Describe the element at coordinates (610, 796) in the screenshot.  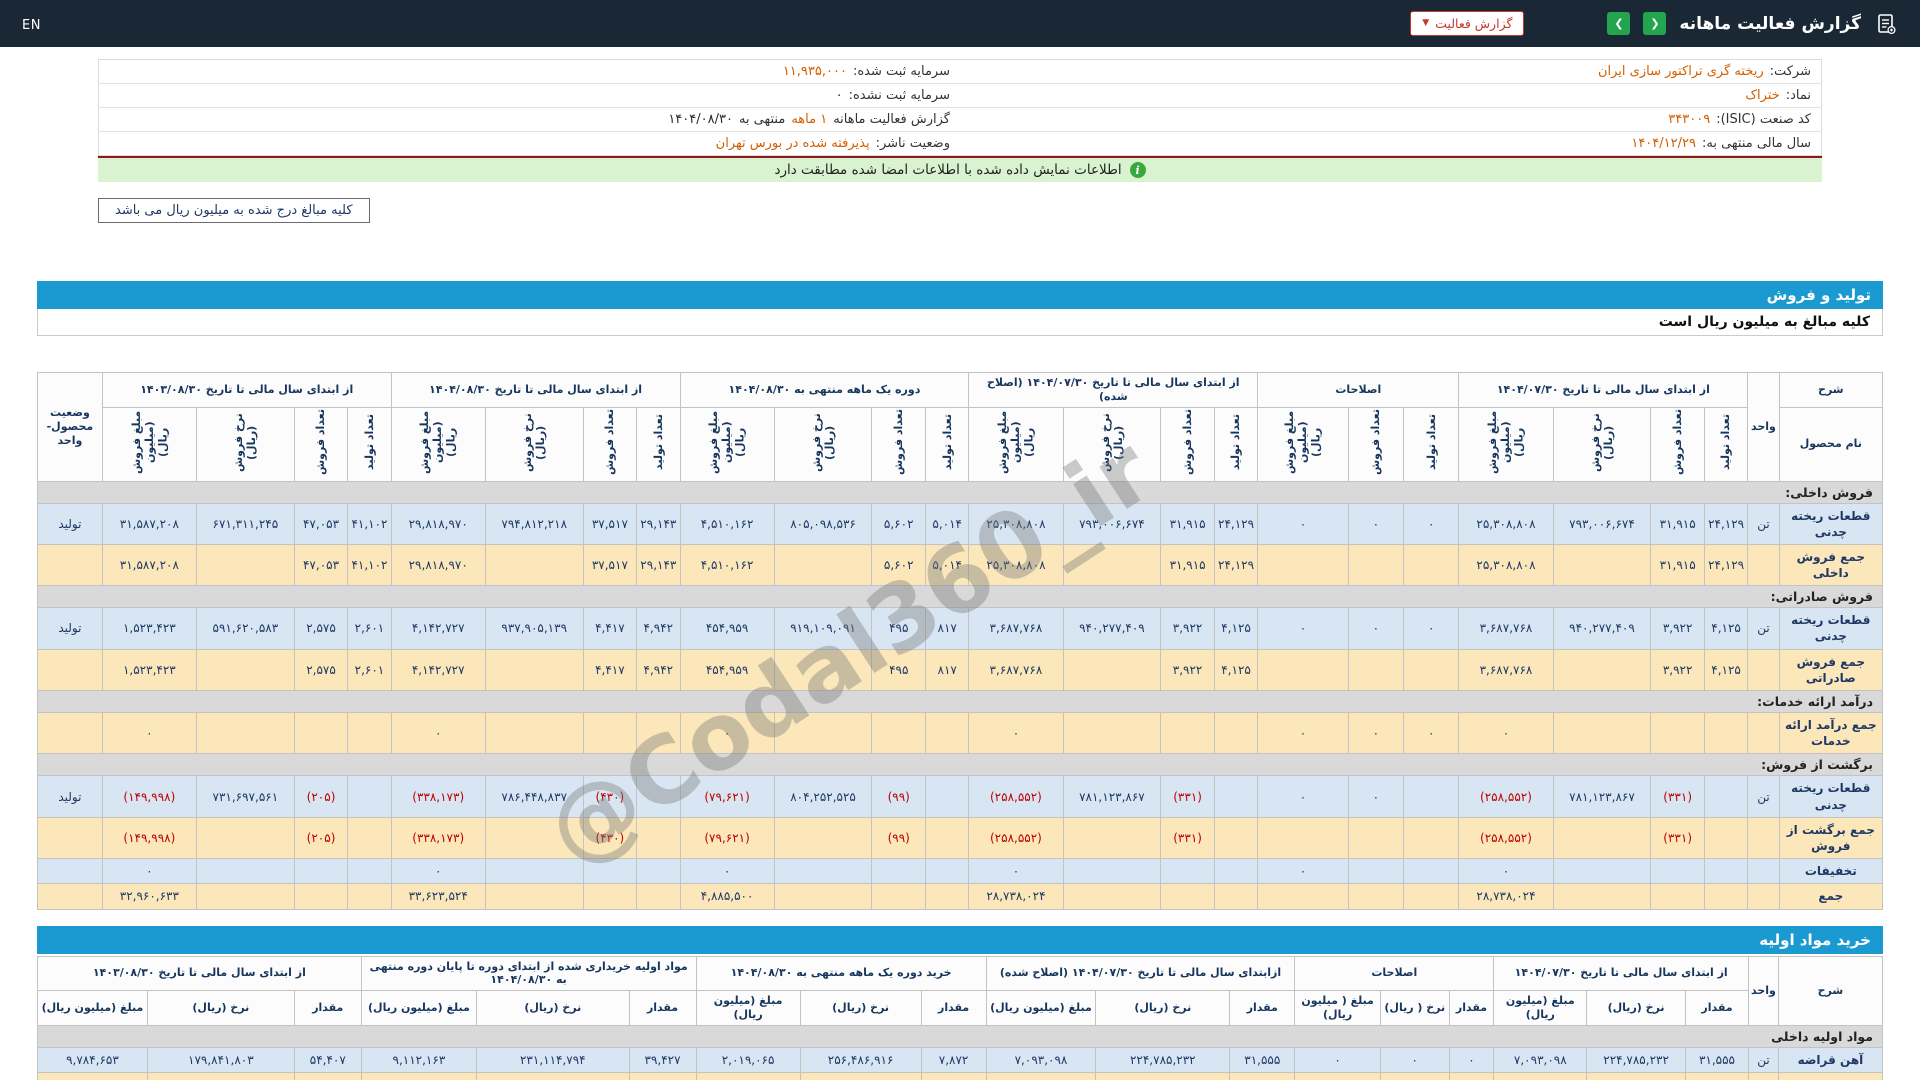
I see `value-cell: (۴۳۰)` at that location.